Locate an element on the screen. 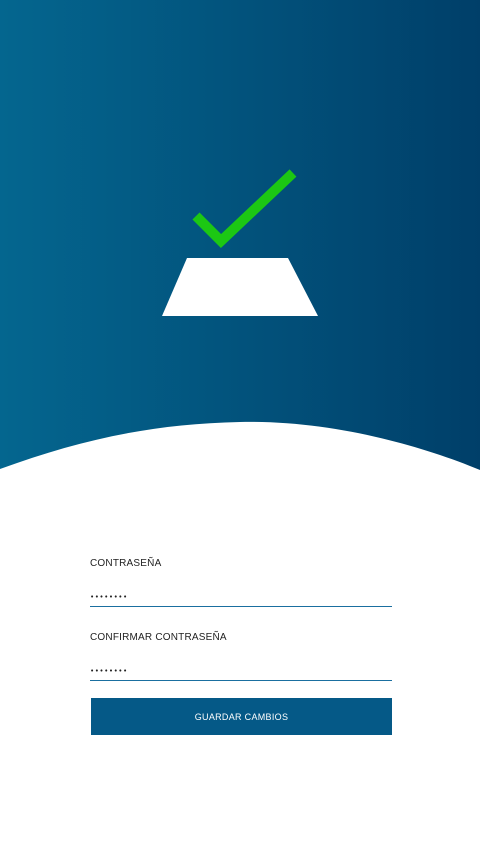 The height and width of the screenshot is (854, 480). save-changes-button: GUARDAR CAMBIOS is located at coordinates (241, 716).